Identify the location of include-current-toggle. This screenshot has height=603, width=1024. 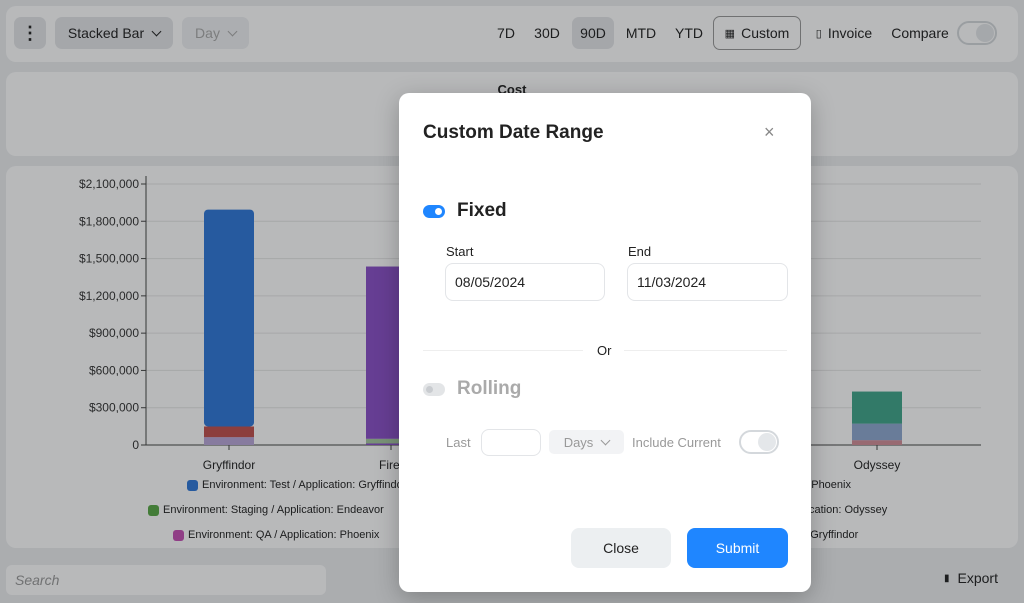
(759, 442).